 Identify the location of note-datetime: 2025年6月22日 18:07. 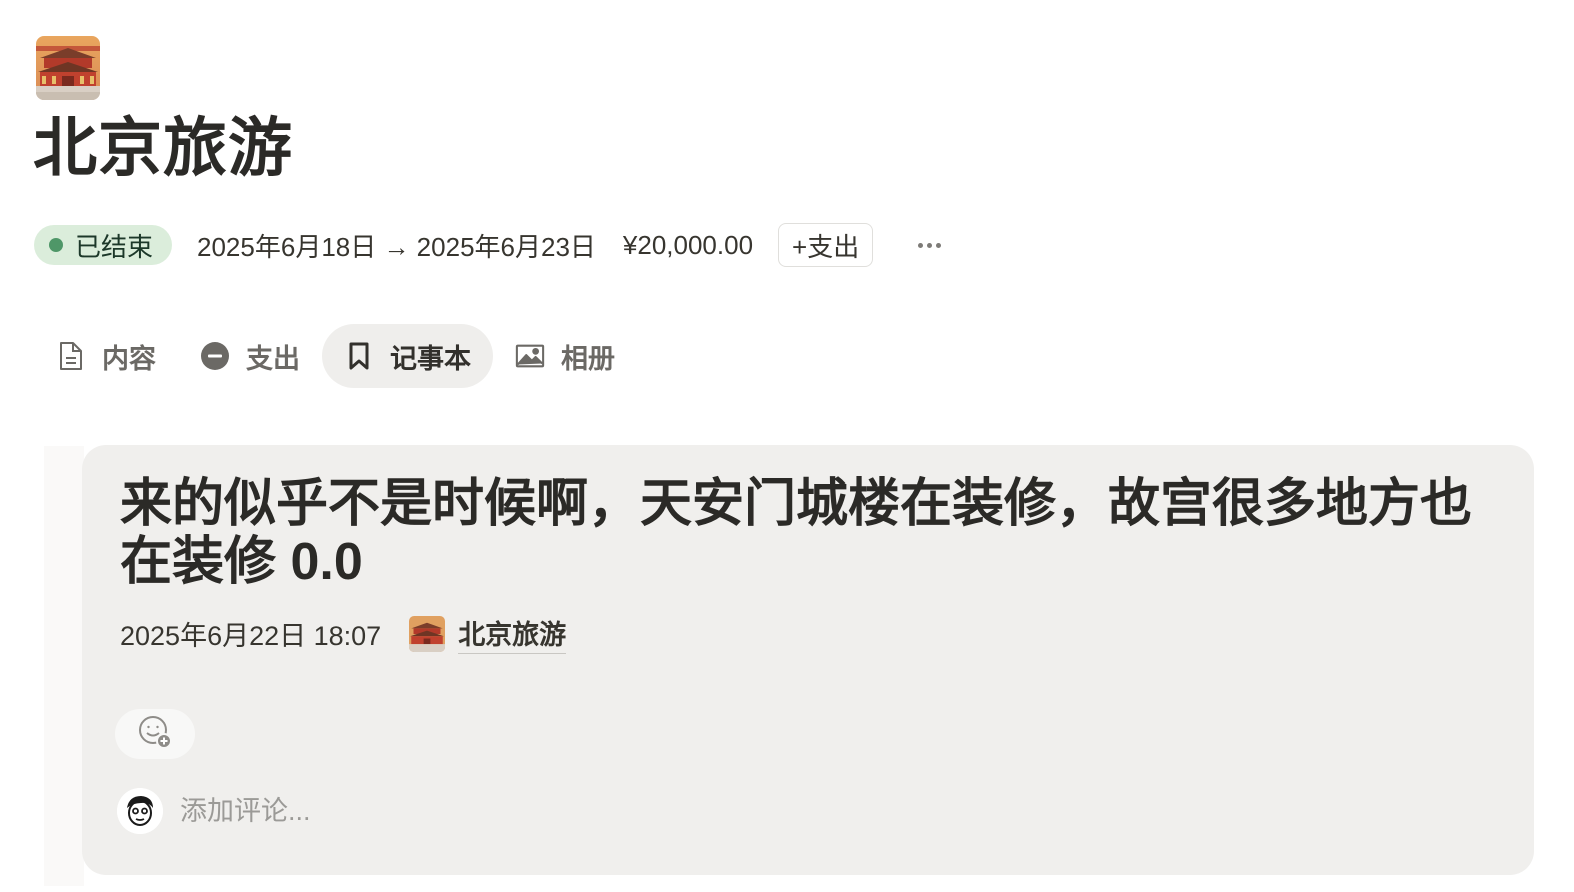
(251, 636).